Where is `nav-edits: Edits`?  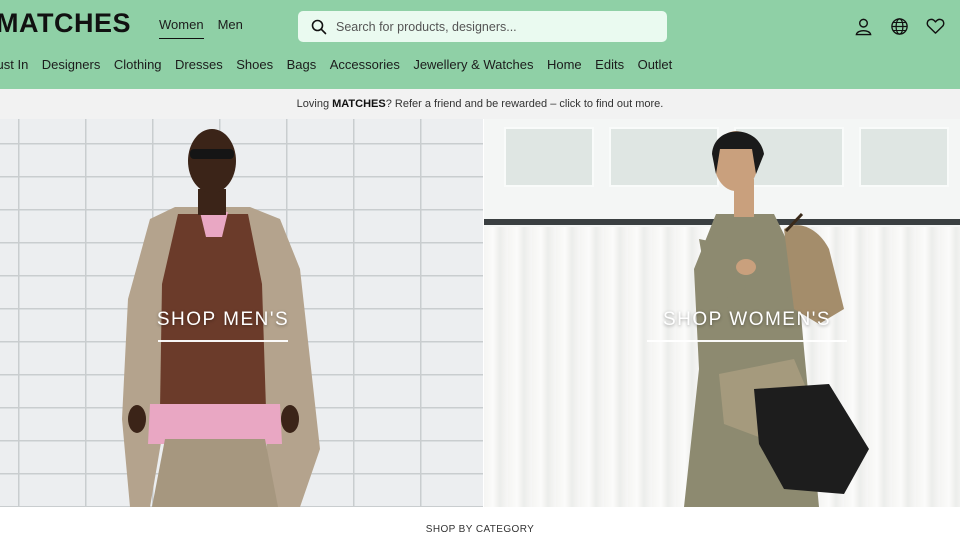 nav-edits: Edits is located at coordinates (609, 64).